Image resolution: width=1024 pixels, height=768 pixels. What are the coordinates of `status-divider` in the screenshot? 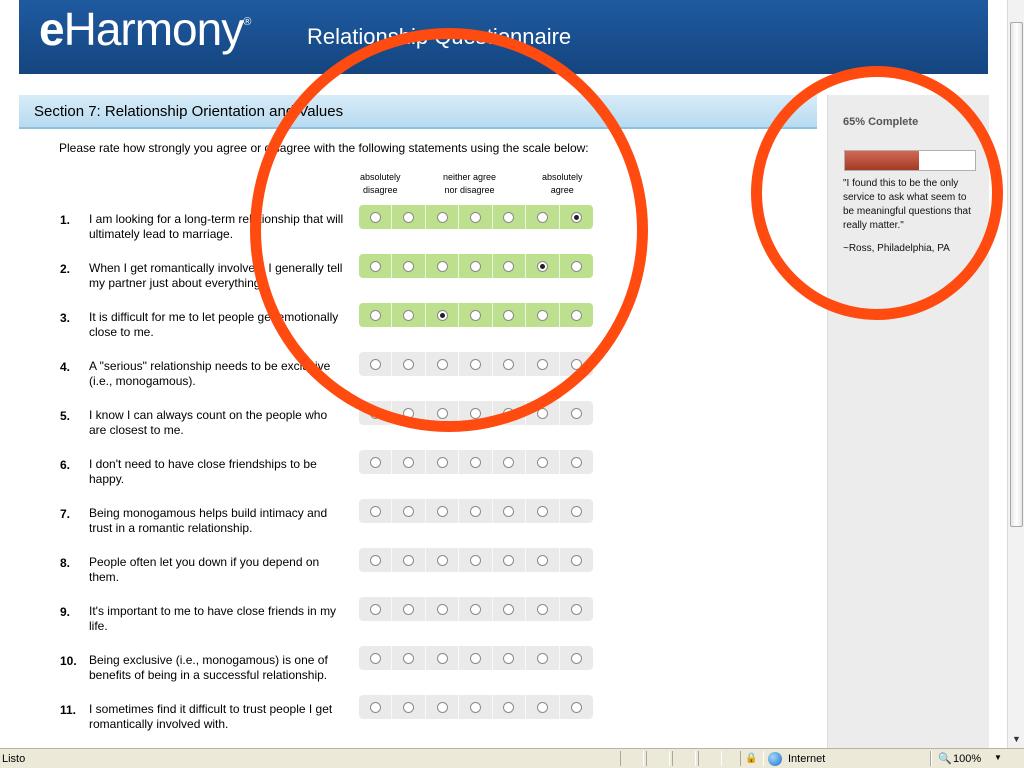 It's located at (931, 758).